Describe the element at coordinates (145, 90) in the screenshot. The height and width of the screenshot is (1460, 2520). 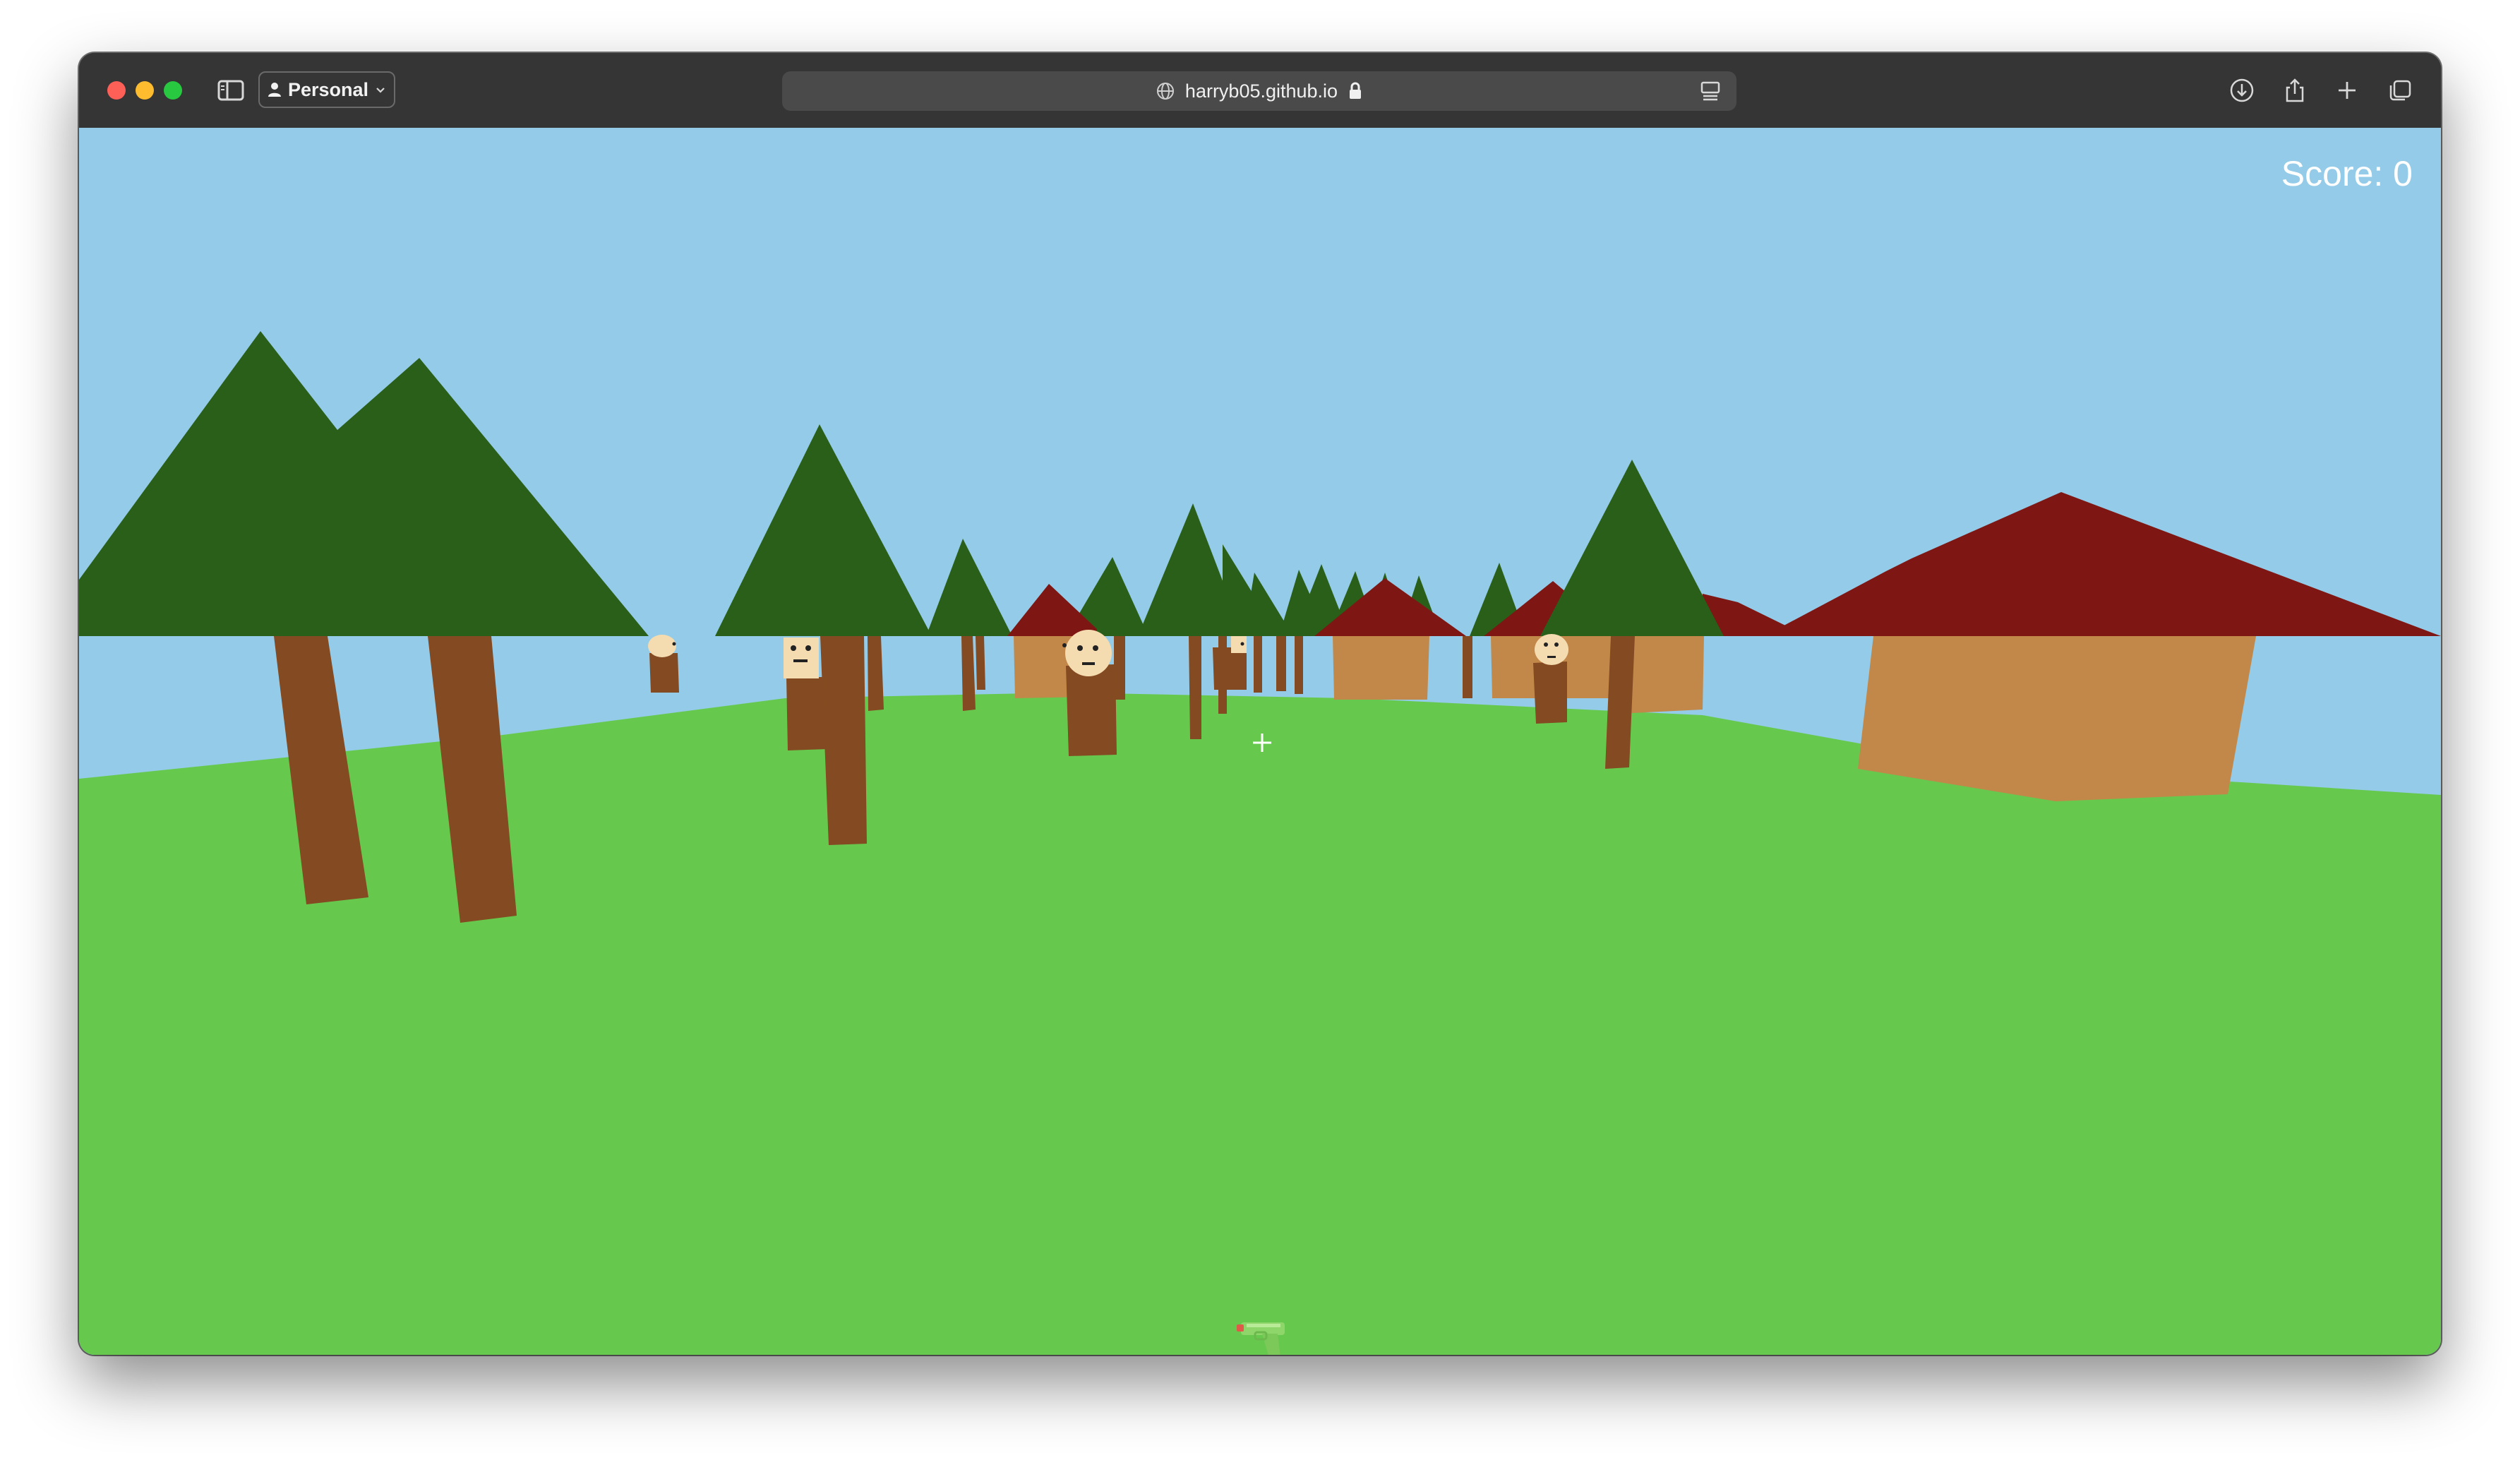
I see `minimize-window-button` at that location.